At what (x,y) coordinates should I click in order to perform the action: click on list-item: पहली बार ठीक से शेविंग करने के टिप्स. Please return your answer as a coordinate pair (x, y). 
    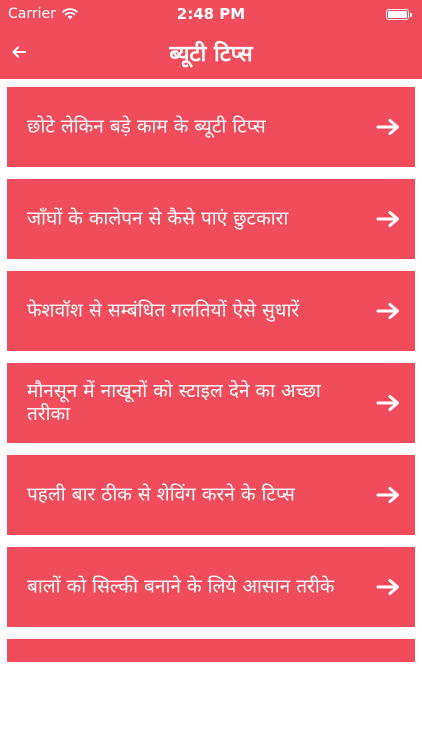
    Looking at the image, I should click on (211, 495).